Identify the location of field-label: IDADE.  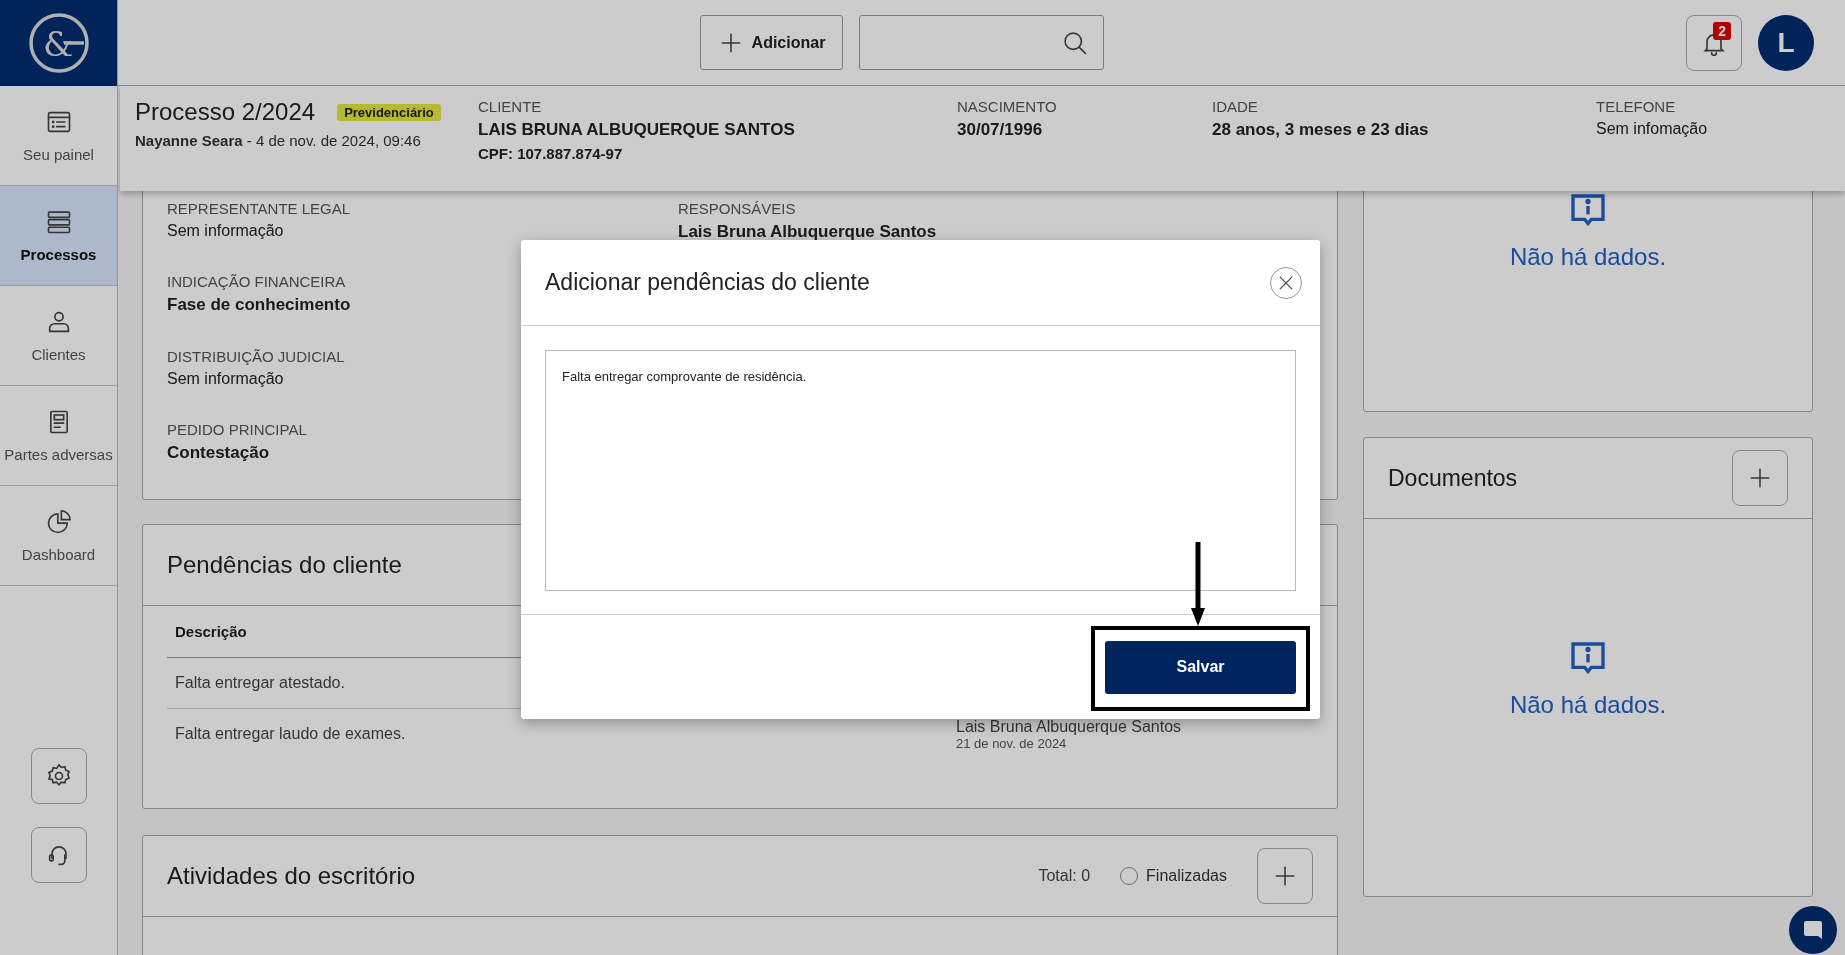
(1235, 106).